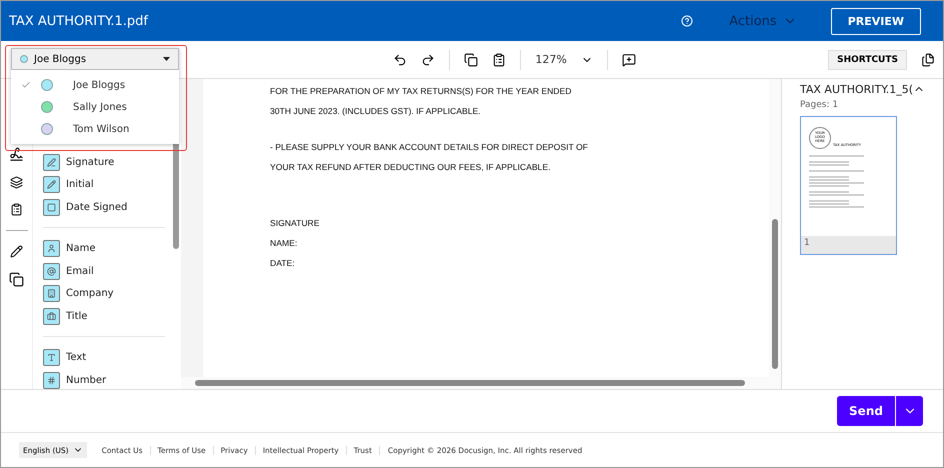  I want to click on date-field-icon, so click(51, 207).